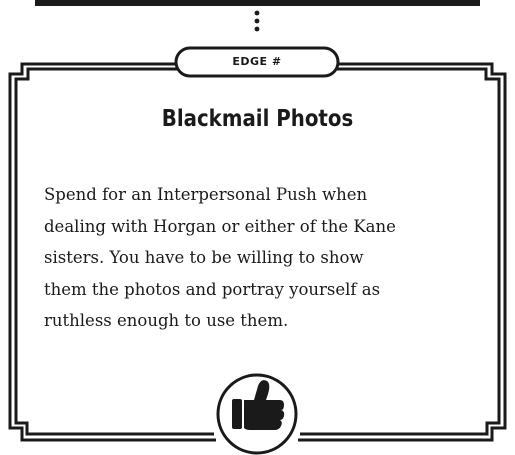  What do you see at coordinates (257, 119) in the screenshot?
I see `card-title: Blackmail Photos` at bounding box center [257, 119].